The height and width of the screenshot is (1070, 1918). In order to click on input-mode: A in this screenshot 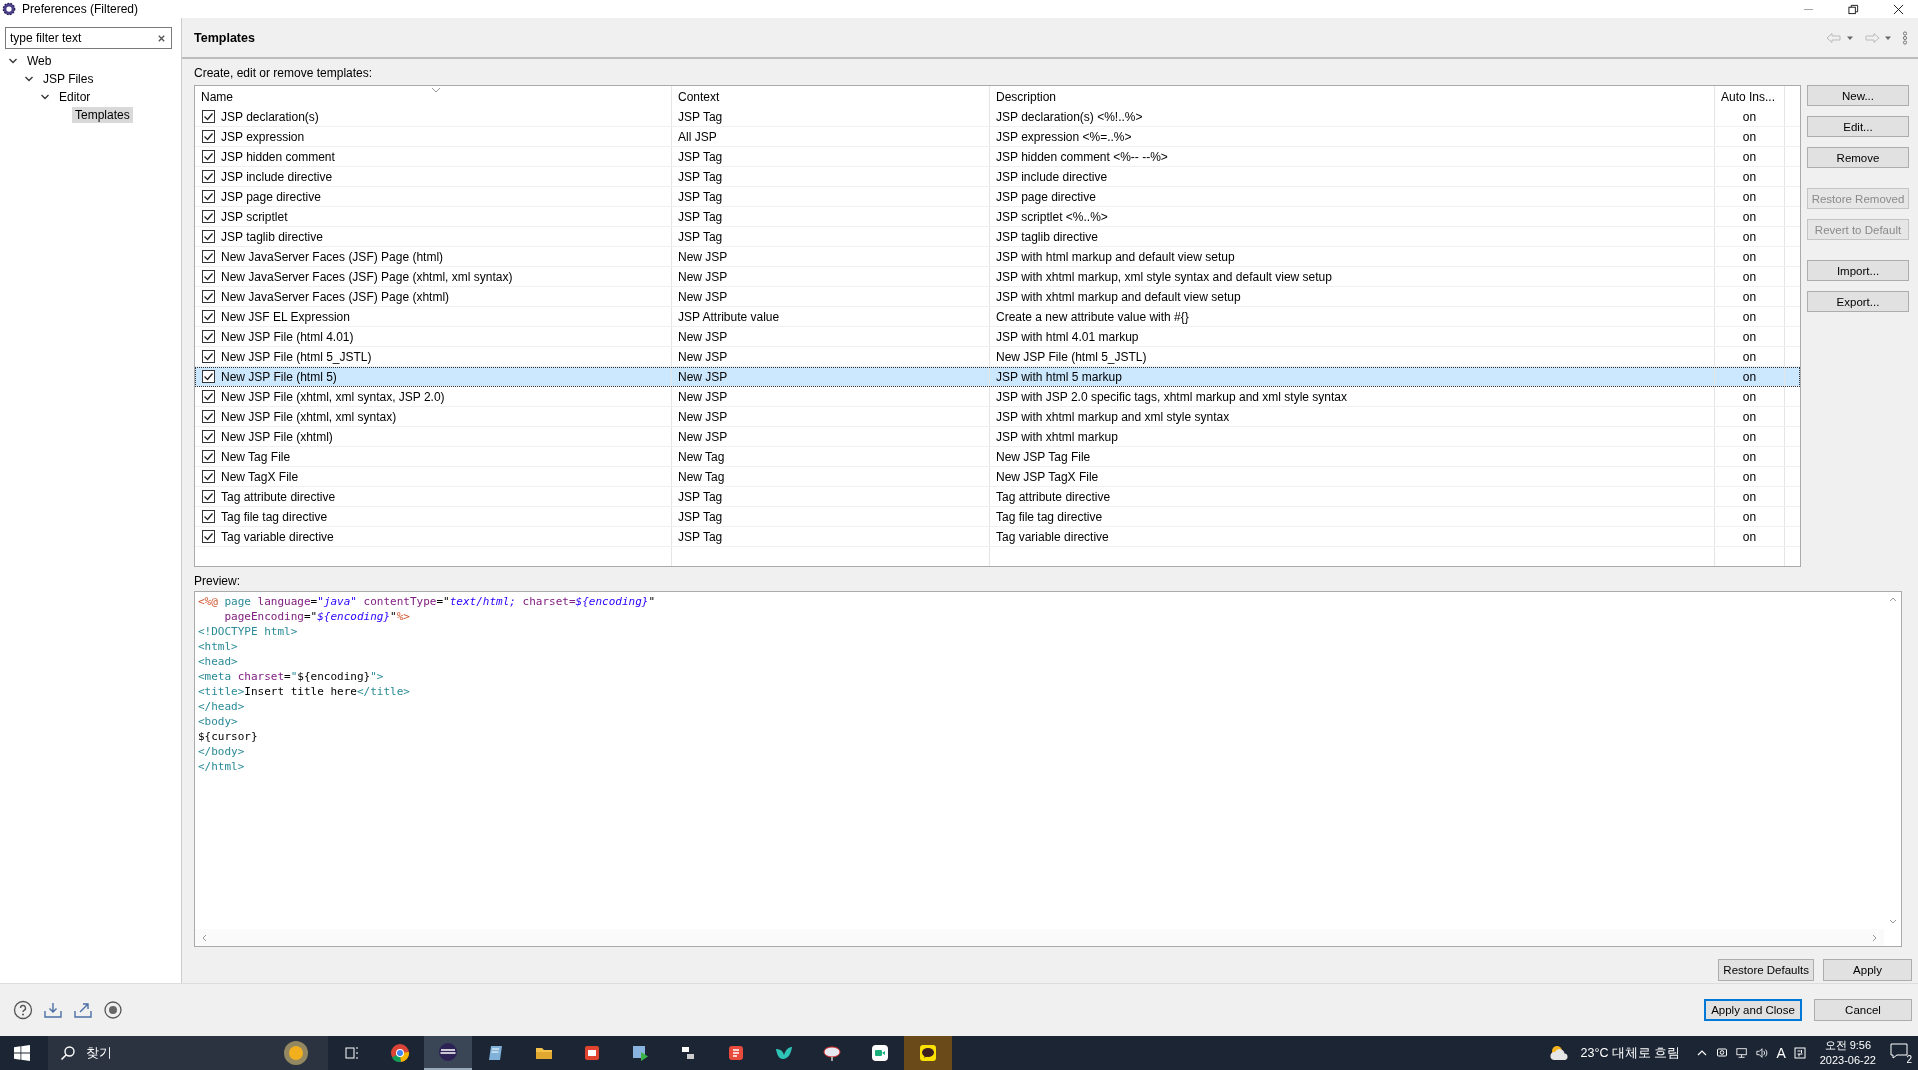, I will do `click(1781, 1053)`.